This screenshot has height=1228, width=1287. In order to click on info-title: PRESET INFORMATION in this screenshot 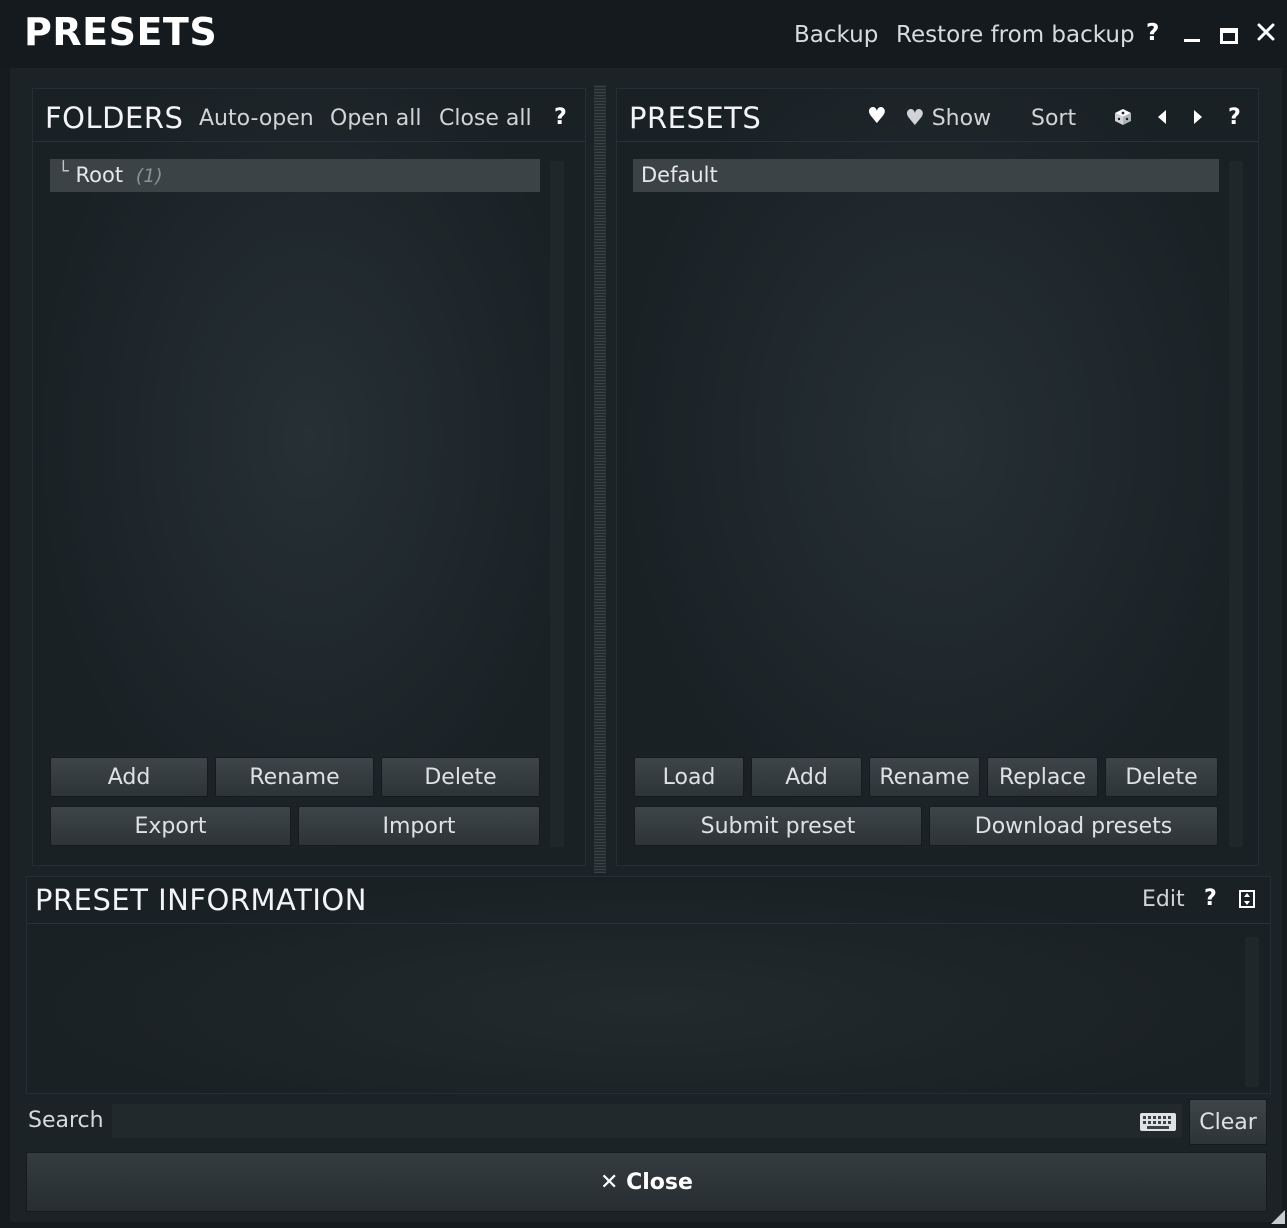, I will do `click(201, 900)`.